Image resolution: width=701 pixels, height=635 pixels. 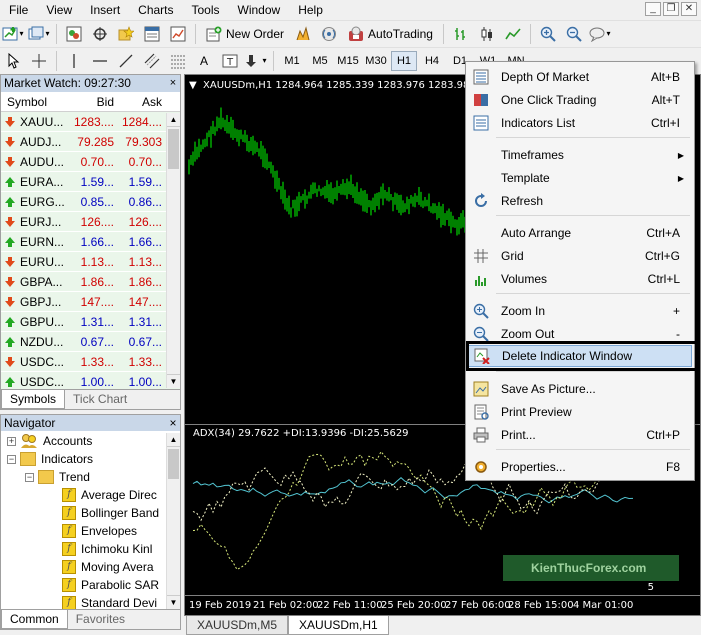 I want to click on minimize-button: _, so click(x=653, y=9).